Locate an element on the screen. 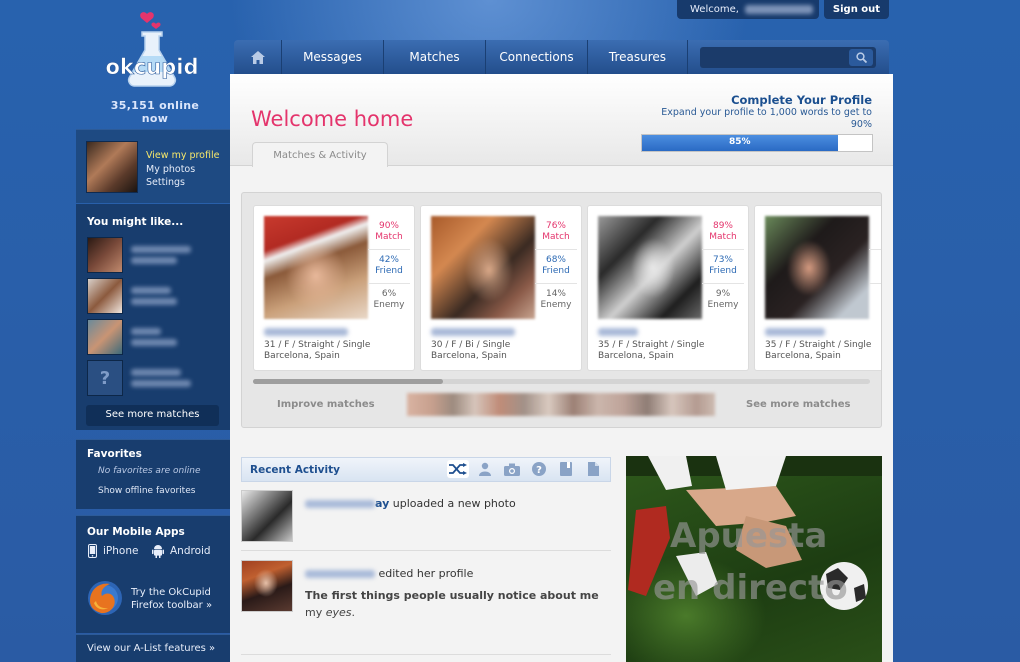 This screenshot has width=1020, height=662. journal-filter is located at coordinates (566, 469).